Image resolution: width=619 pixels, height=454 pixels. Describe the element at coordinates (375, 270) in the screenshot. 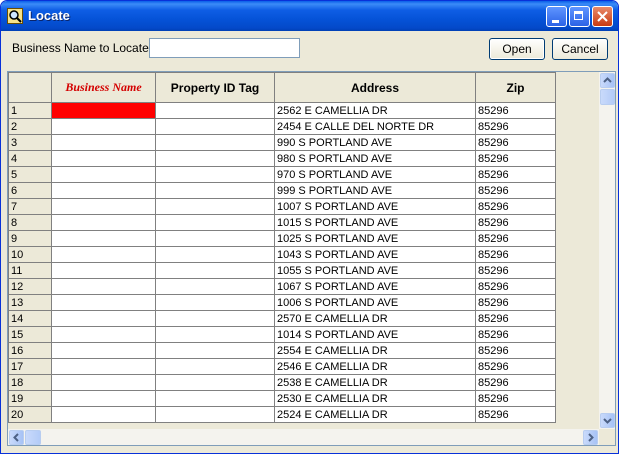

I see `address-cell: 1055 S PORTLAND AVE` at that location.